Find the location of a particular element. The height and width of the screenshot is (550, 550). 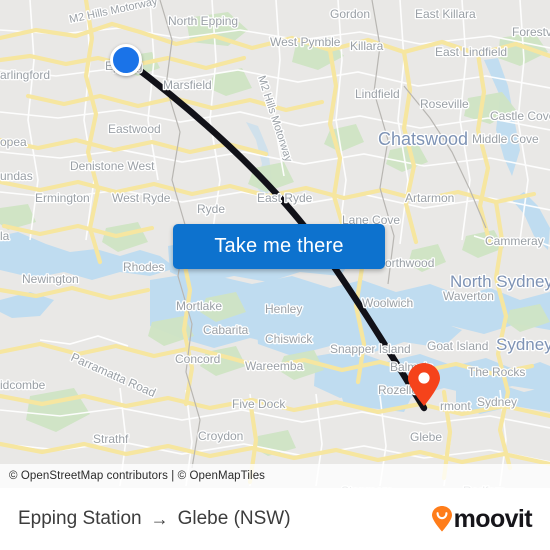

map-label: Five Dock is located at coordinates (259, 404).